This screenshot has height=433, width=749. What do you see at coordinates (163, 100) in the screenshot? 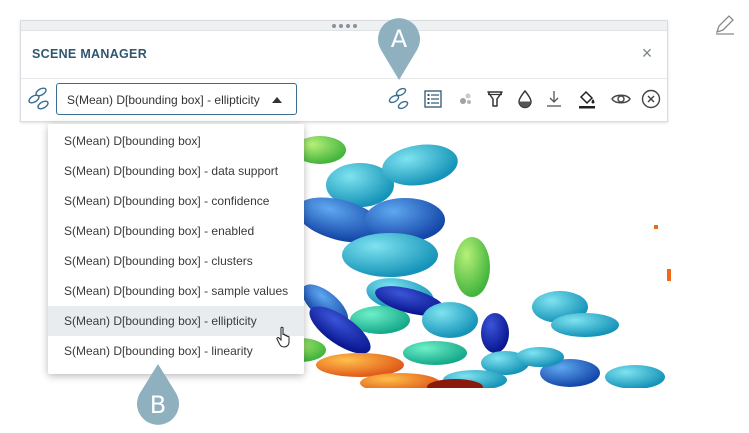
I see `layer-select-value: S(Mean) D[bounding box] - ellipticity` at bounding box center [163, 100].